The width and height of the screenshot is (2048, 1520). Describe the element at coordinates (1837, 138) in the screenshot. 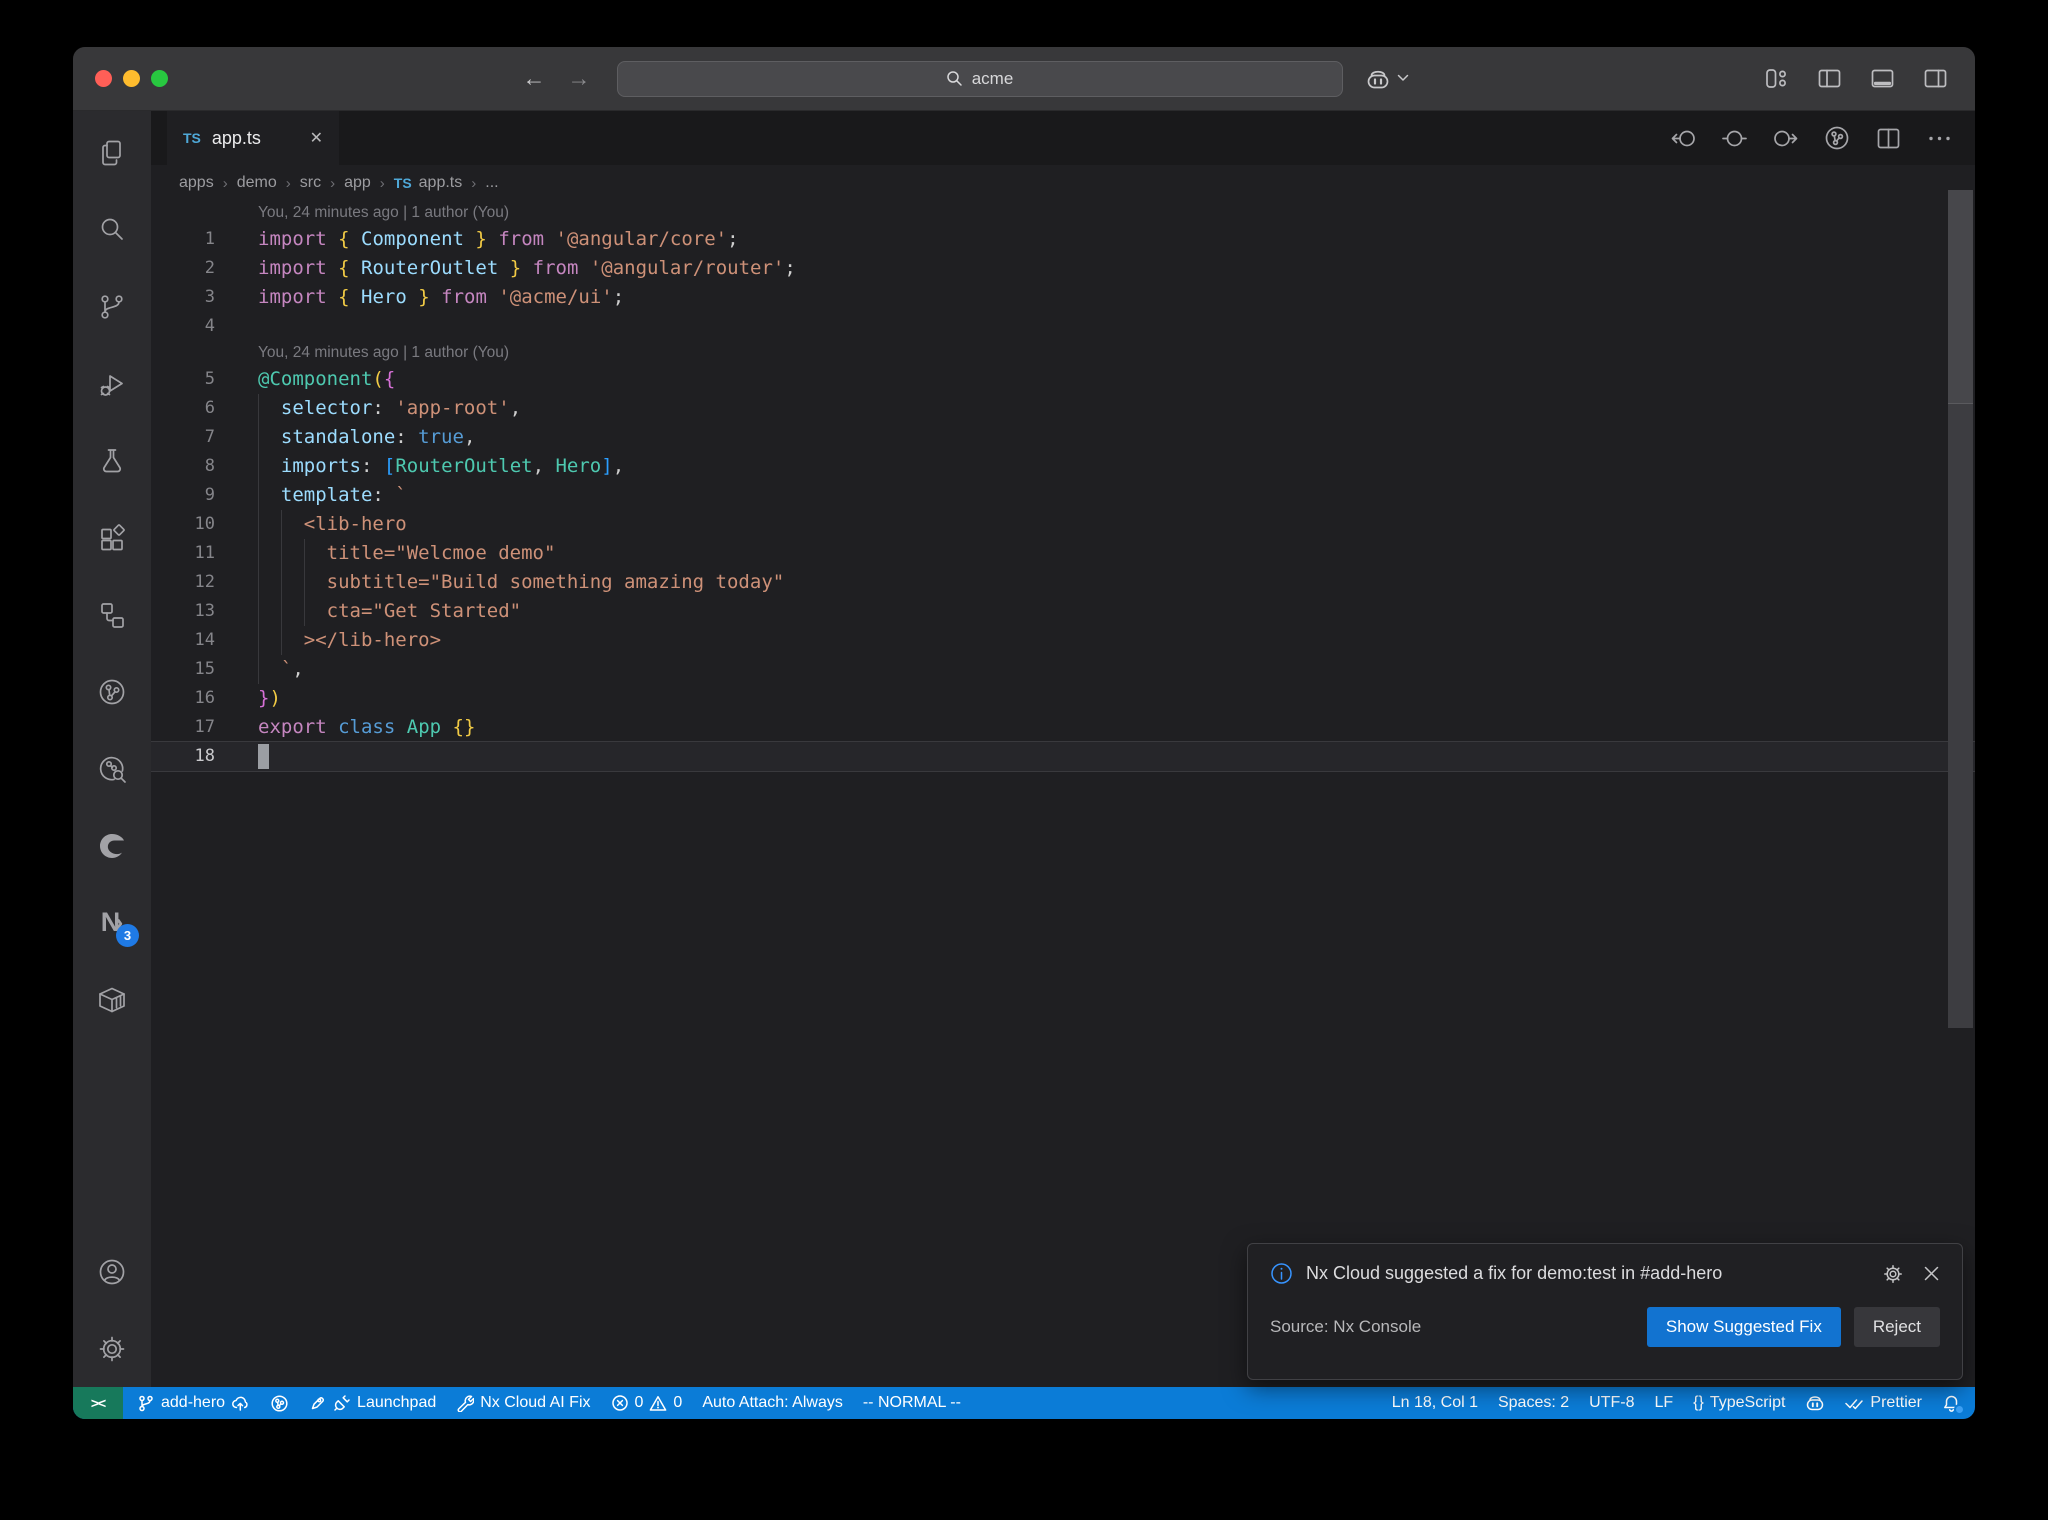

I see `commit-graph-circled-icon` at that location.